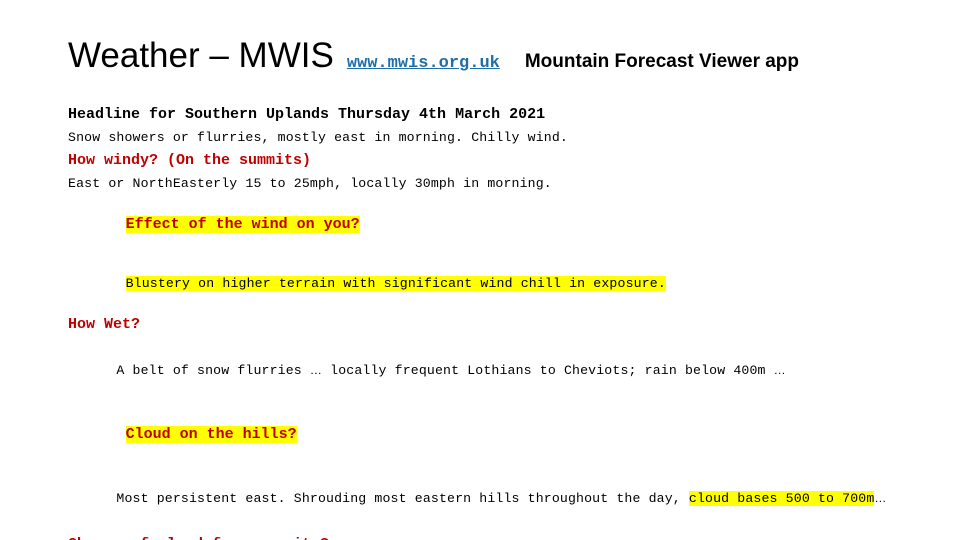 This screenshot has height=540, width=960. I want to click on section-body-how-wet-pre: A belt of snow flurries, so click(213, 370).